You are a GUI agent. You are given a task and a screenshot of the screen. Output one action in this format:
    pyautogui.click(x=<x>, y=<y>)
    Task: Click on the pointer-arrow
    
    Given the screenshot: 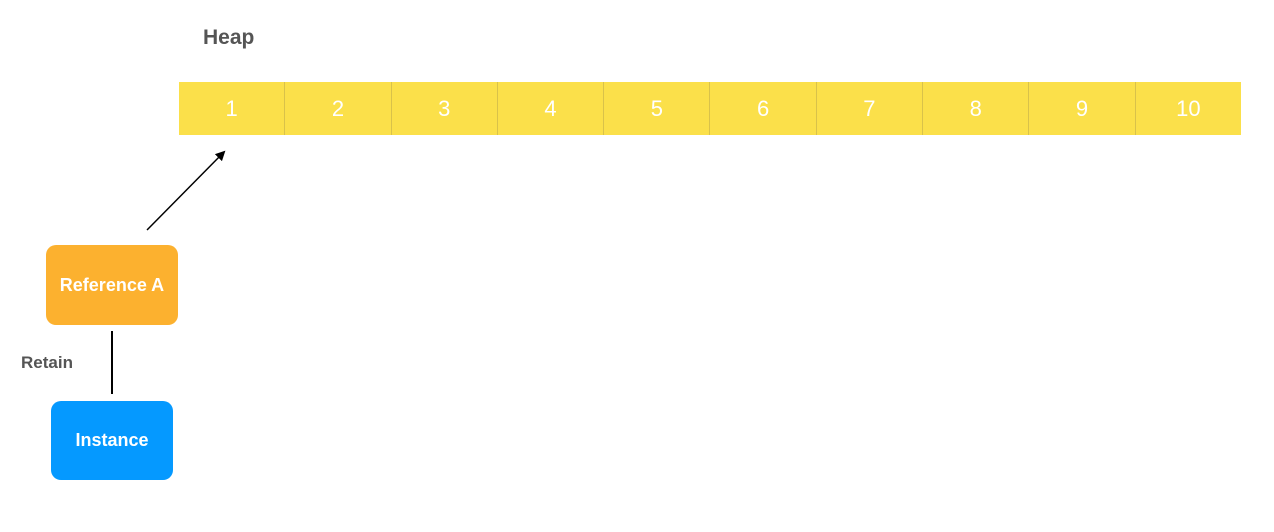 What is the action you would take?
    pyautogui.click(x=186, y=190)
    